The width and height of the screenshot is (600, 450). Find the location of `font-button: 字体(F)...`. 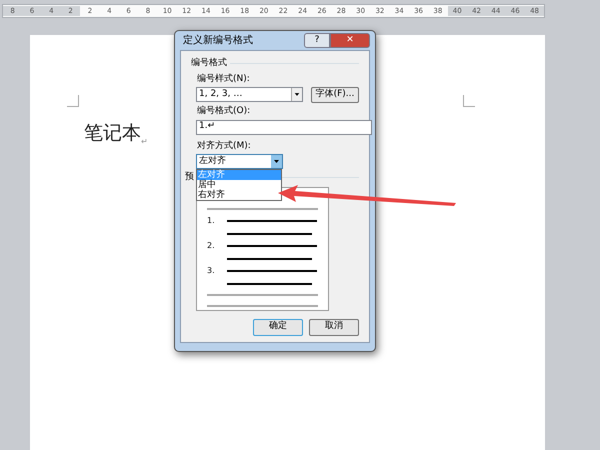

font-button: 字体(F)... is located at coordinates (334, 95).